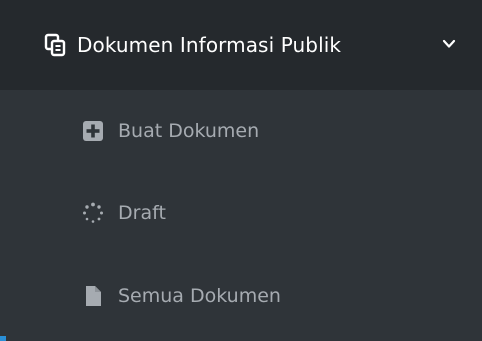 This screenshot has width=482, height=341. I want to click on submenu-item-label: Buat Dokumen, so click(189, 131).